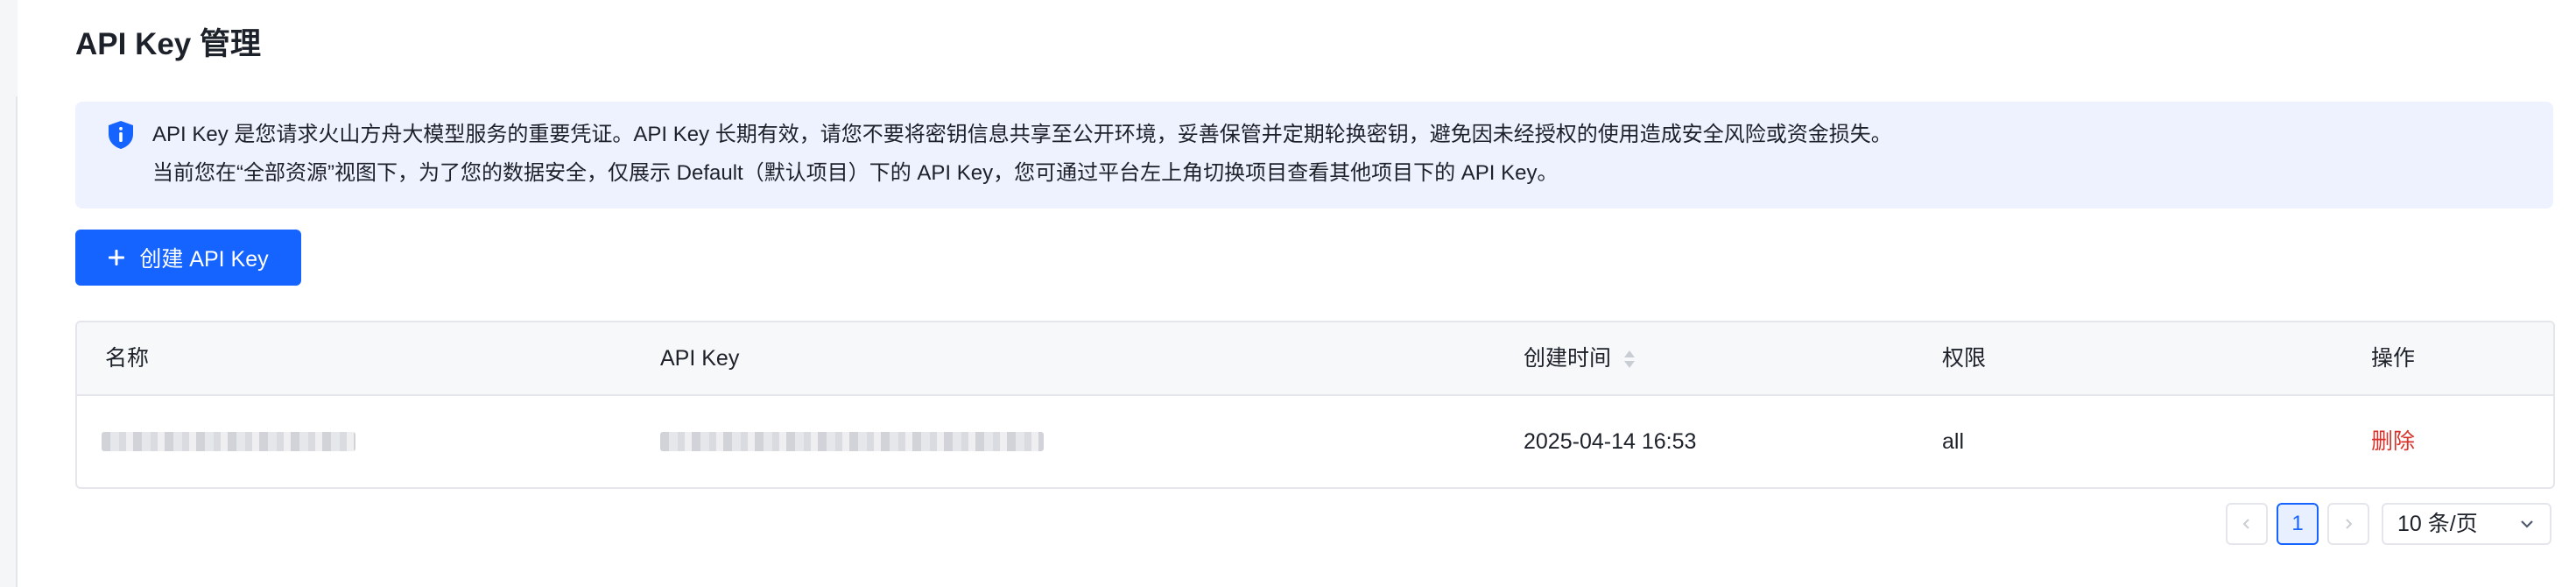 The height and width of the screenshot is (587, 2576). What do you see at coordinates (121, 135) in the screenshot?
I see `shield-info-icon` at bounding box center [121, 135].